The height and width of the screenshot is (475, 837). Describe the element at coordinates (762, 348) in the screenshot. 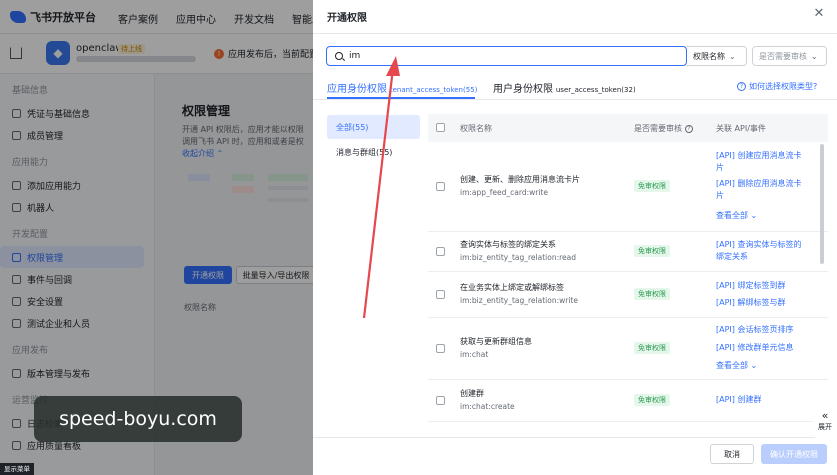

I see `api-link: [API] 修改群单元信息` at that location.